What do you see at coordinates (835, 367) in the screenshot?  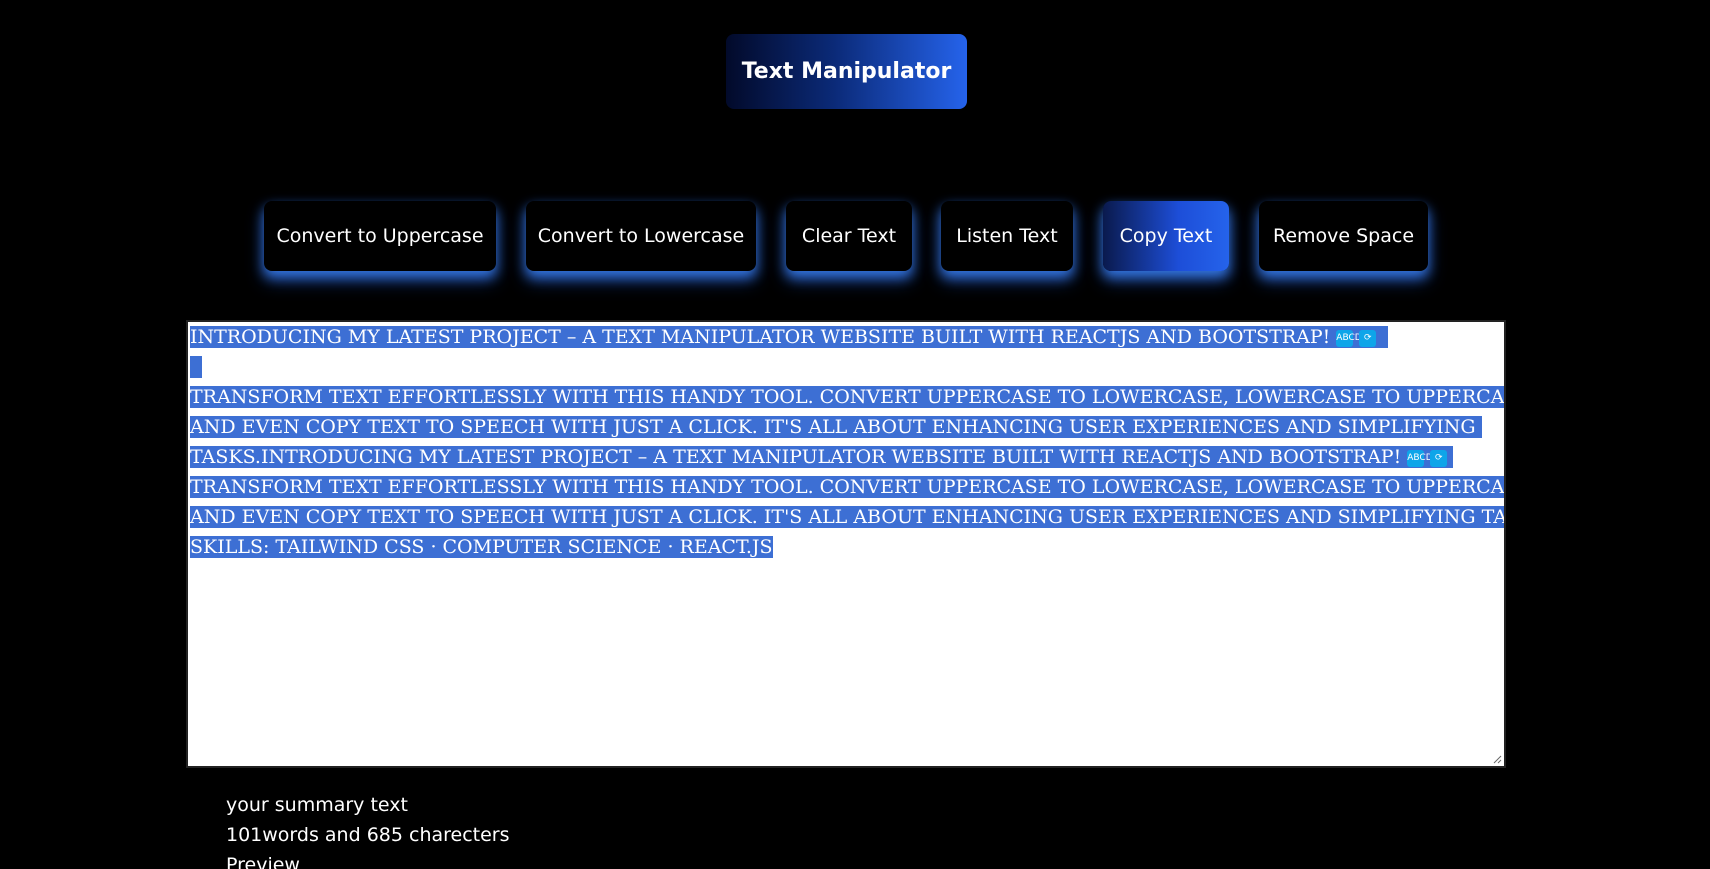 I see `editor-line-blank` at bounding box center [835, 367].